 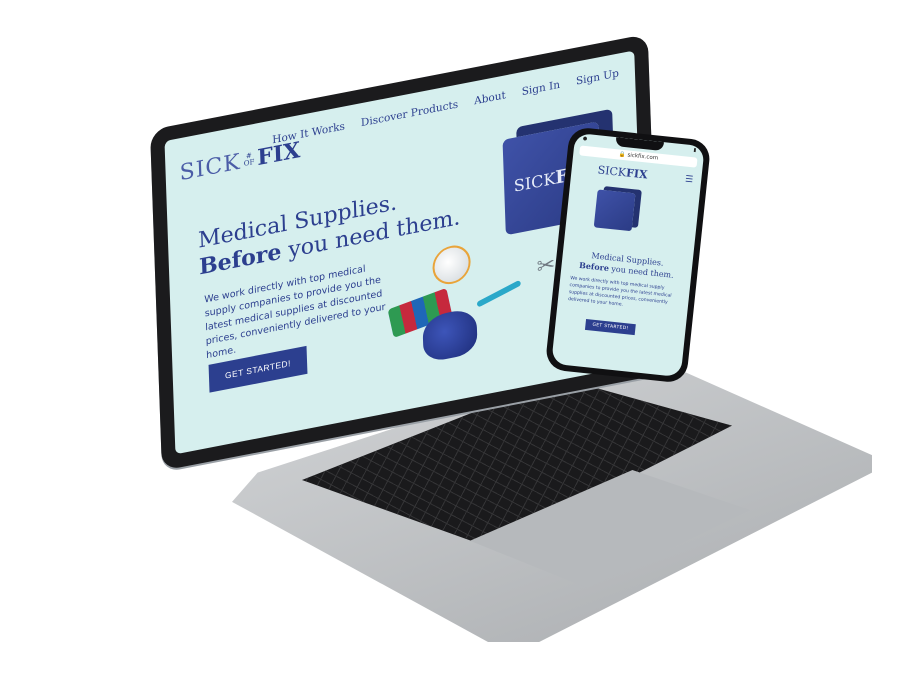 What do you see at coordinates (249, 159) in the screenshot?
I see `logo-mid-text: # OF` at bounding box center [249, 159].